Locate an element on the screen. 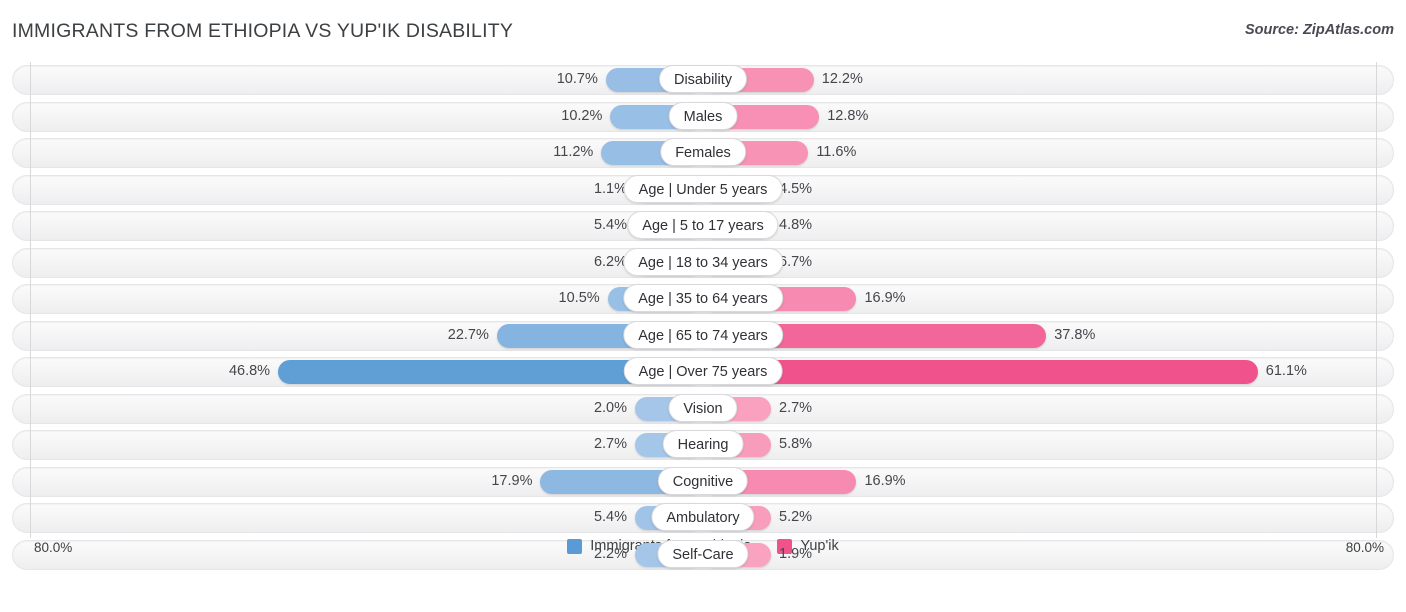  category-label-pill: Males is located at coordinates (703, 115).